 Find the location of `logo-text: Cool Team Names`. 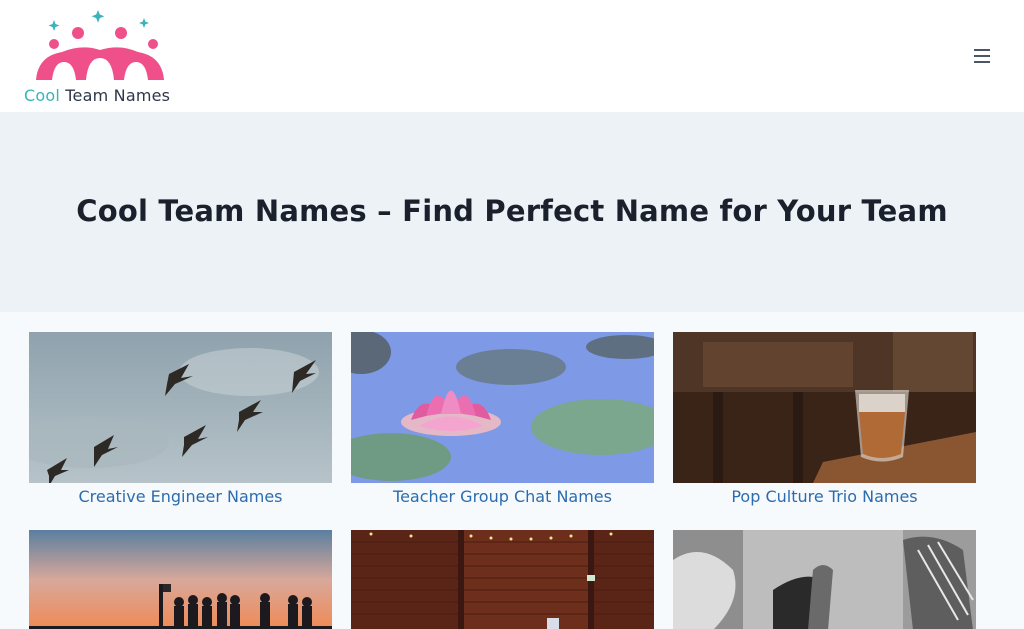

logo-text: Cool Team Names is located at coordinates (97, 95).